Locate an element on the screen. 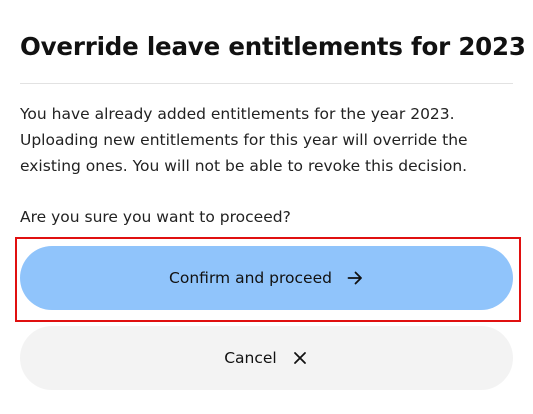 The width and height of the screenshot is (533, 414). confirm-button-label: Confirm and proceed is located at coordinates (250, 278).